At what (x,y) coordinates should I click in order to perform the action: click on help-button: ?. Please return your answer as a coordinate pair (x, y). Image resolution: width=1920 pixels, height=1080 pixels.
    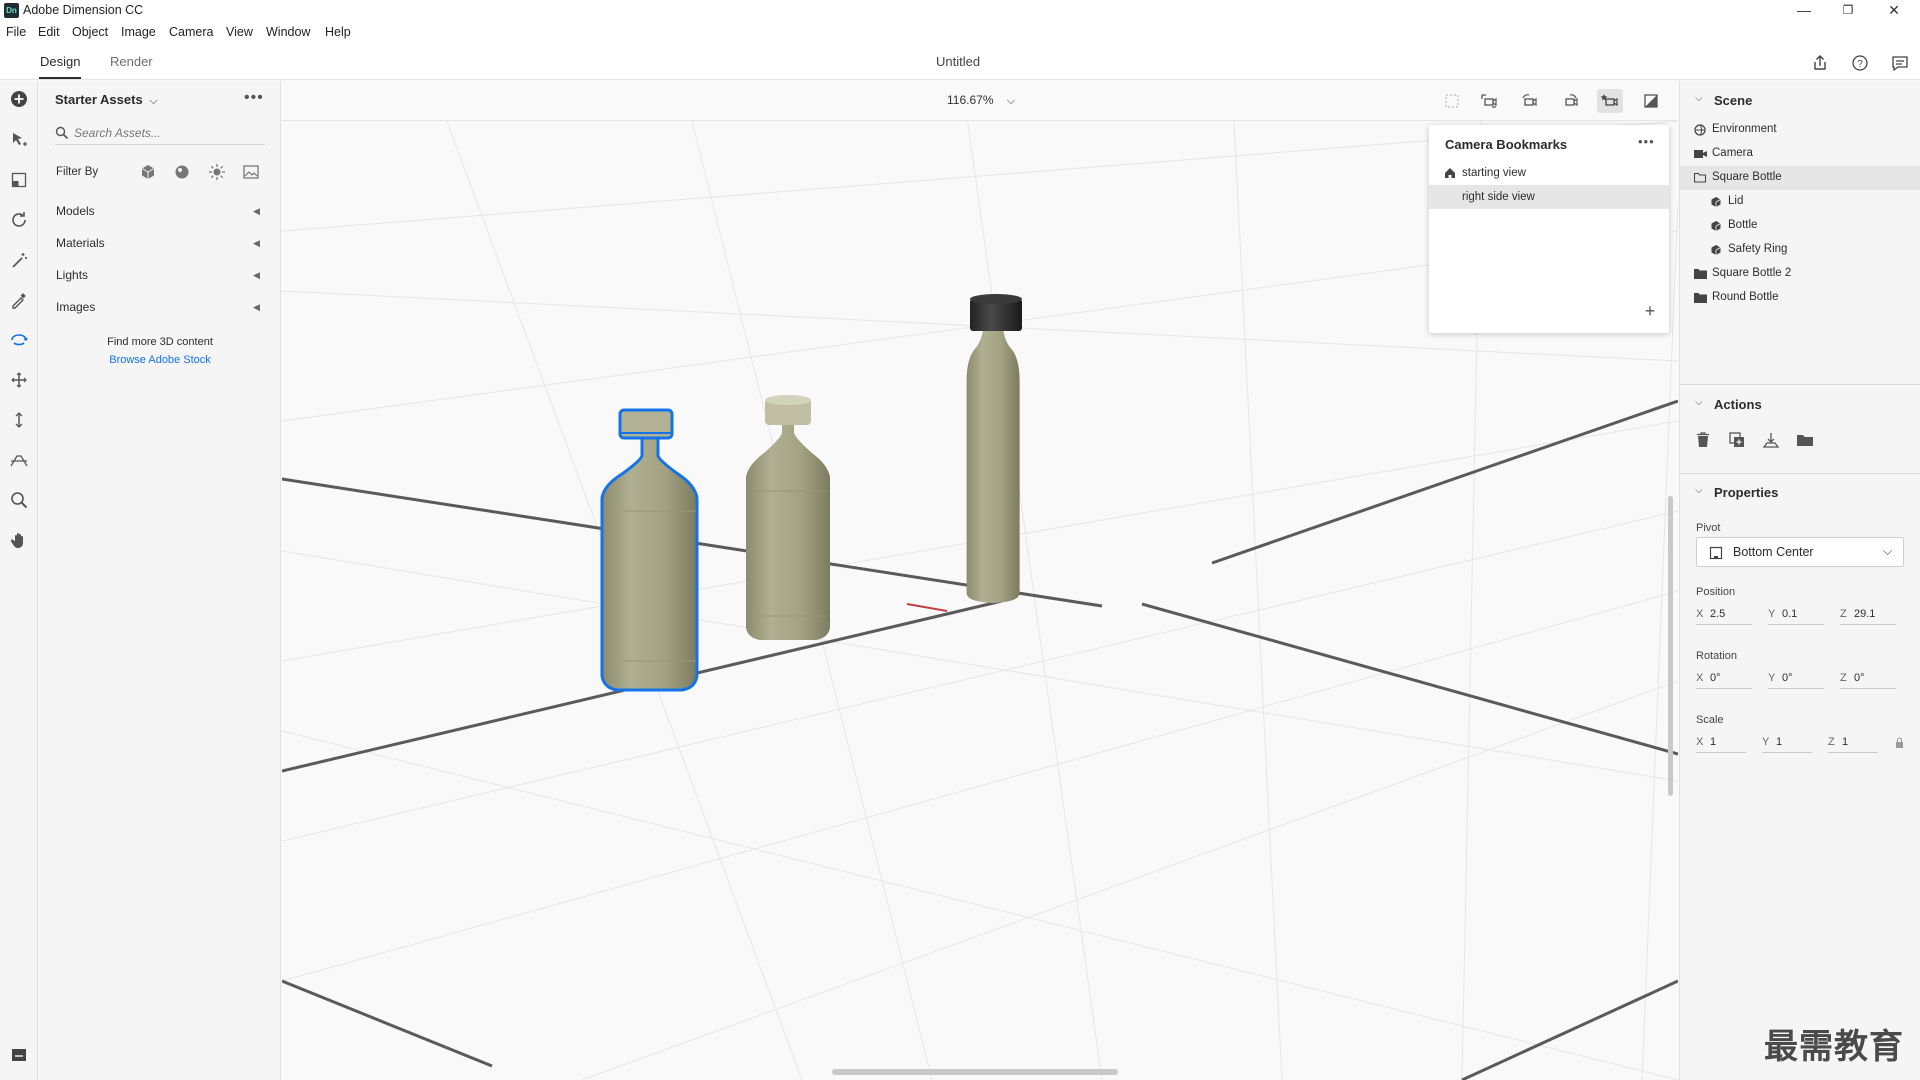
    Looking at the image, I should click on (1860, 63).